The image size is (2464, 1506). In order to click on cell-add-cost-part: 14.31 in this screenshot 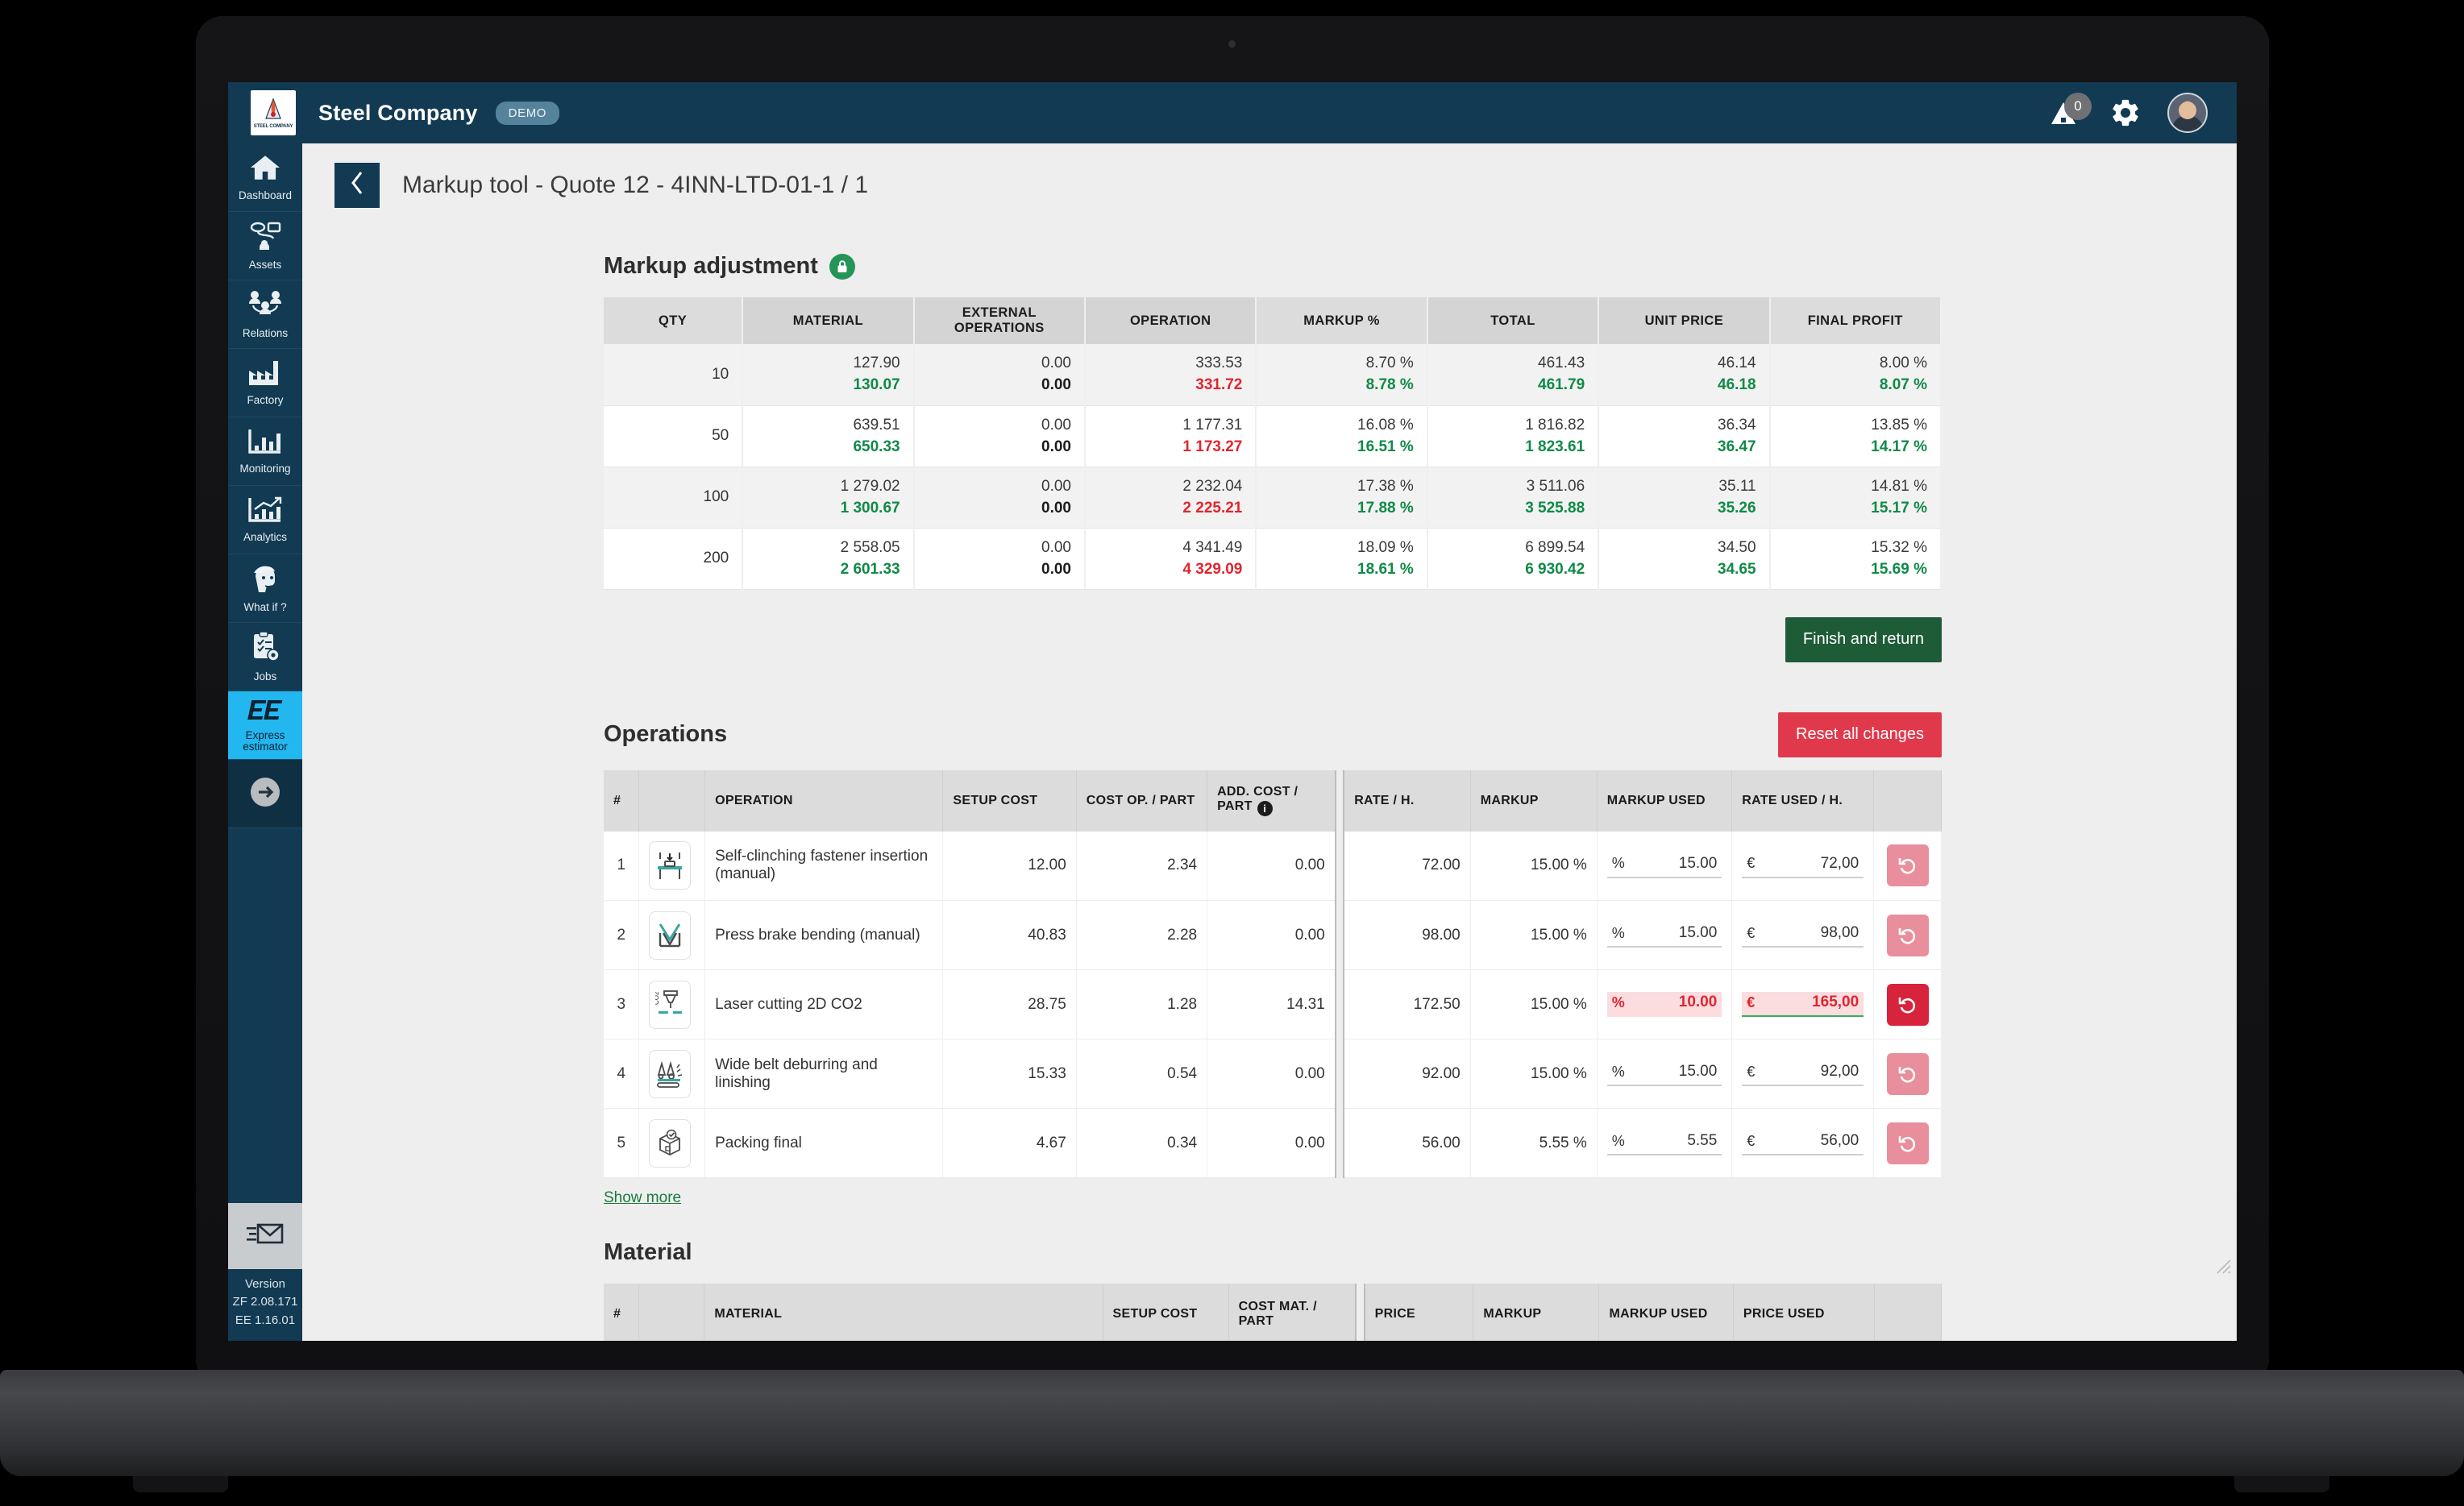, I will do `click(1271, 1004)`.